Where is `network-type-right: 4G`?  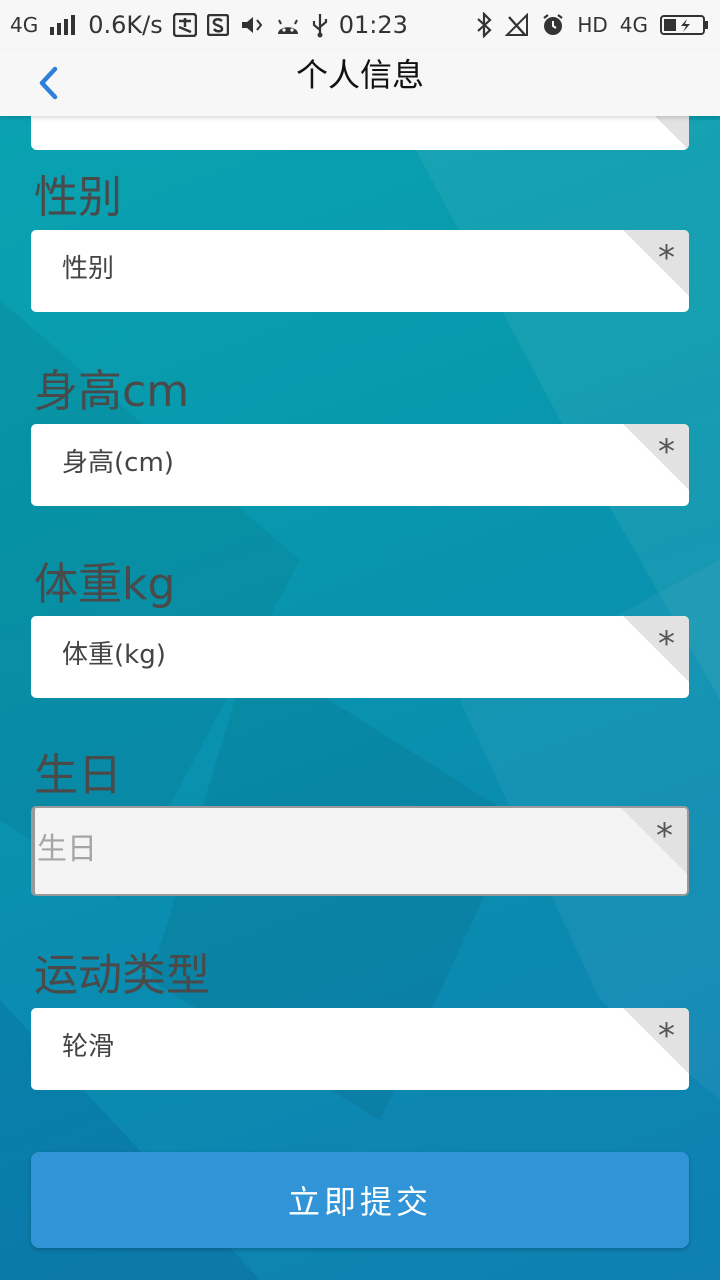 network-type-right: 4G is located at coordinates (633, 25).